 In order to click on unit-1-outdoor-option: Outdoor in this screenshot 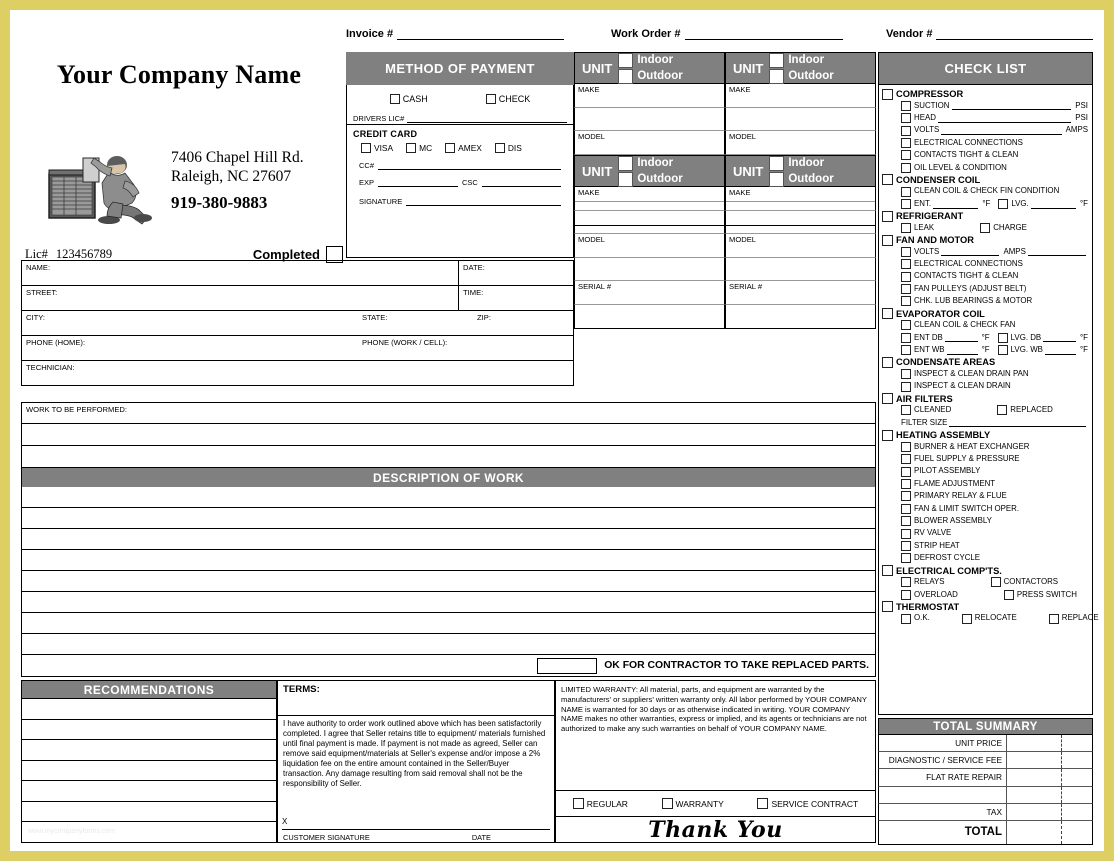, I will do `click(650, 76)`.